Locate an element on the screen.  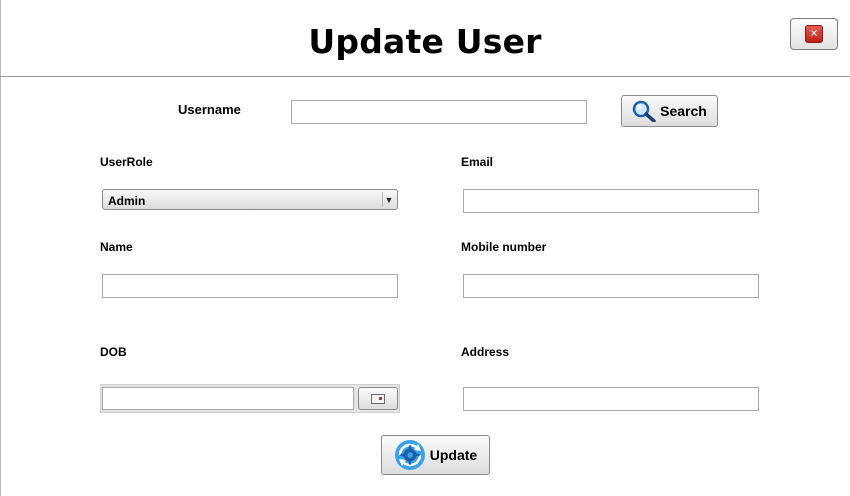
dob-date-picker is located at coordinates (250, 398).